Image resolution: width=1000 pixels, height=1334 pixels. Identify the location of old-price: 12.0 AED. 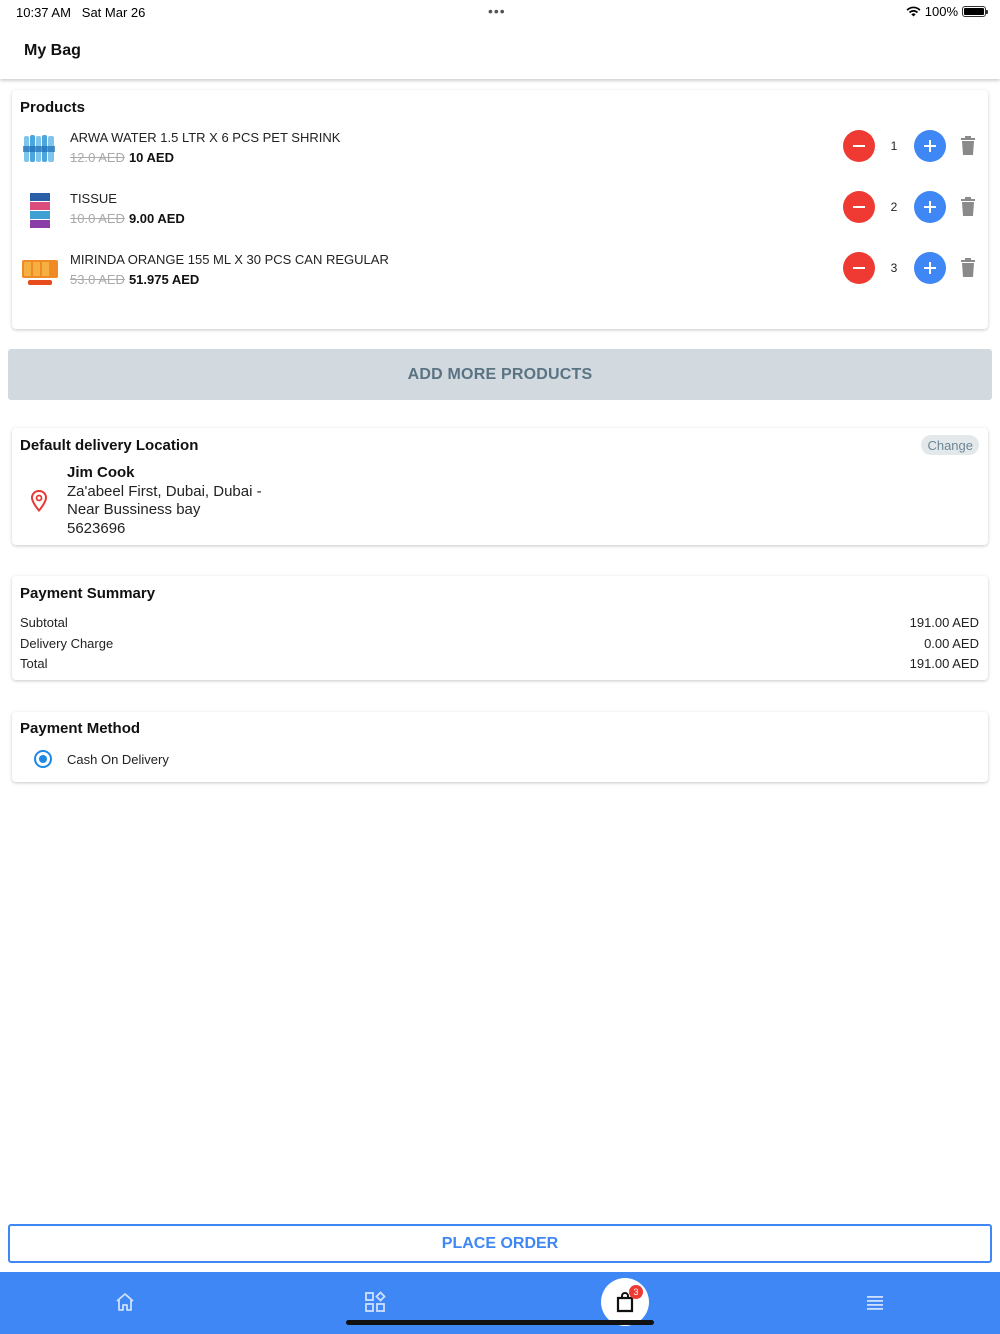
(97, 157).